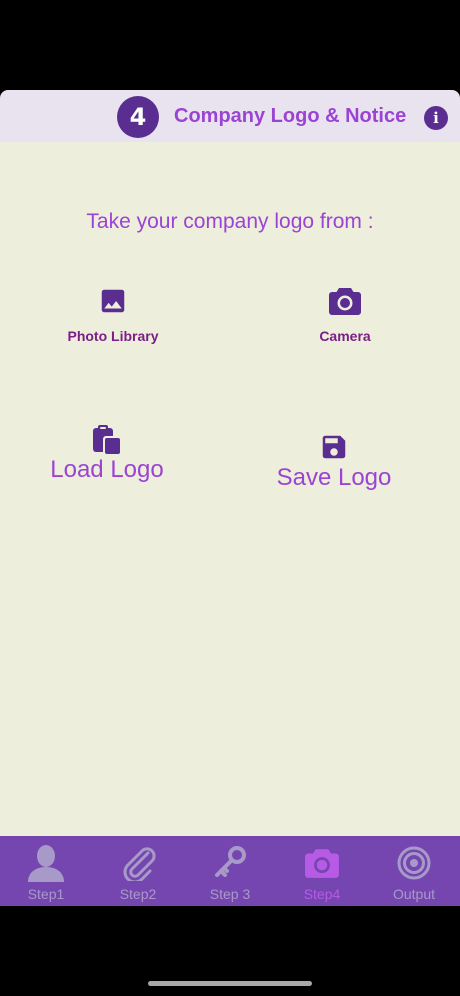 The image size is (460, 996). I want to click on logo-source-prompt: Take your company logo from :, so click(230, 221).